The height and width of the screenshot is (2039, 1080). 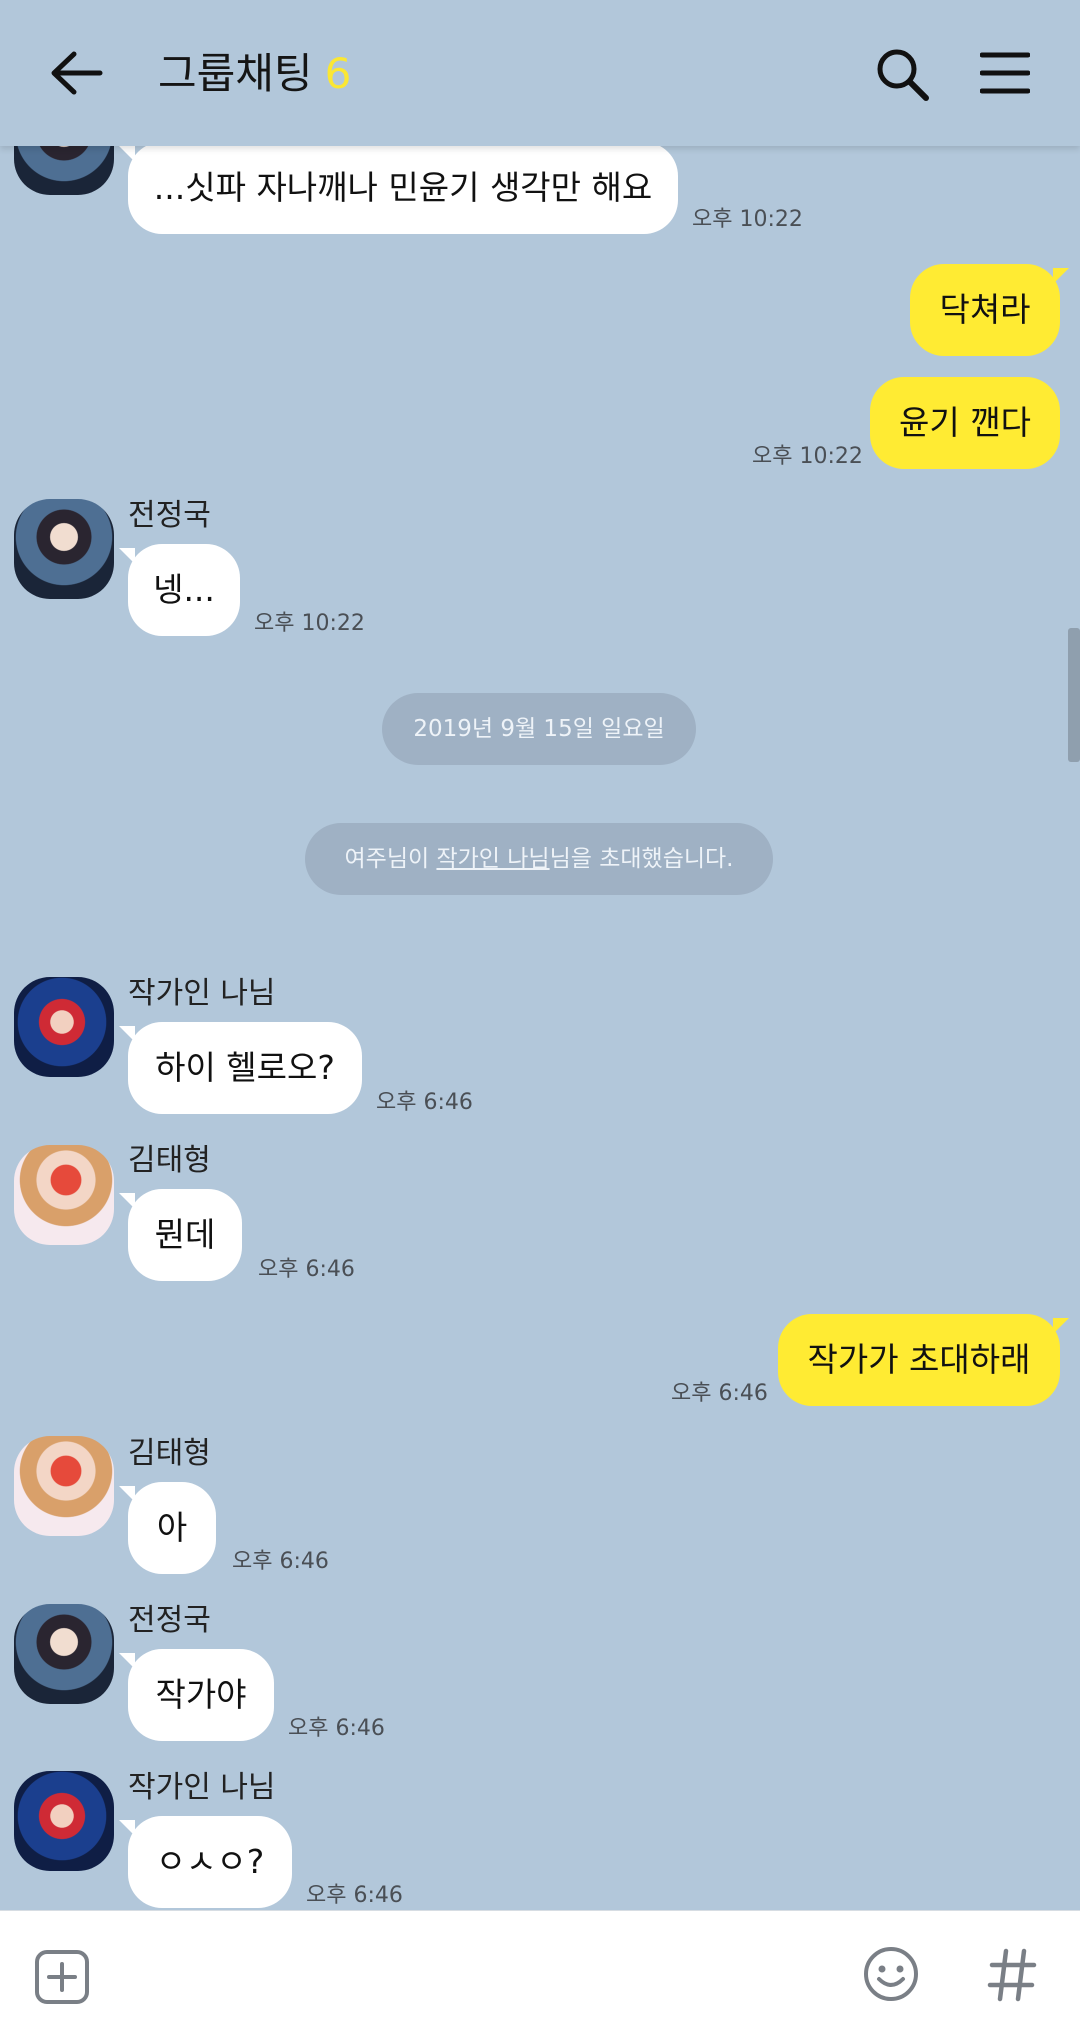 What do you see at coordinates (180, 1235) in the screenshot?
I see `message-bubble: 뭔데` at bounding box center [180, 1235].